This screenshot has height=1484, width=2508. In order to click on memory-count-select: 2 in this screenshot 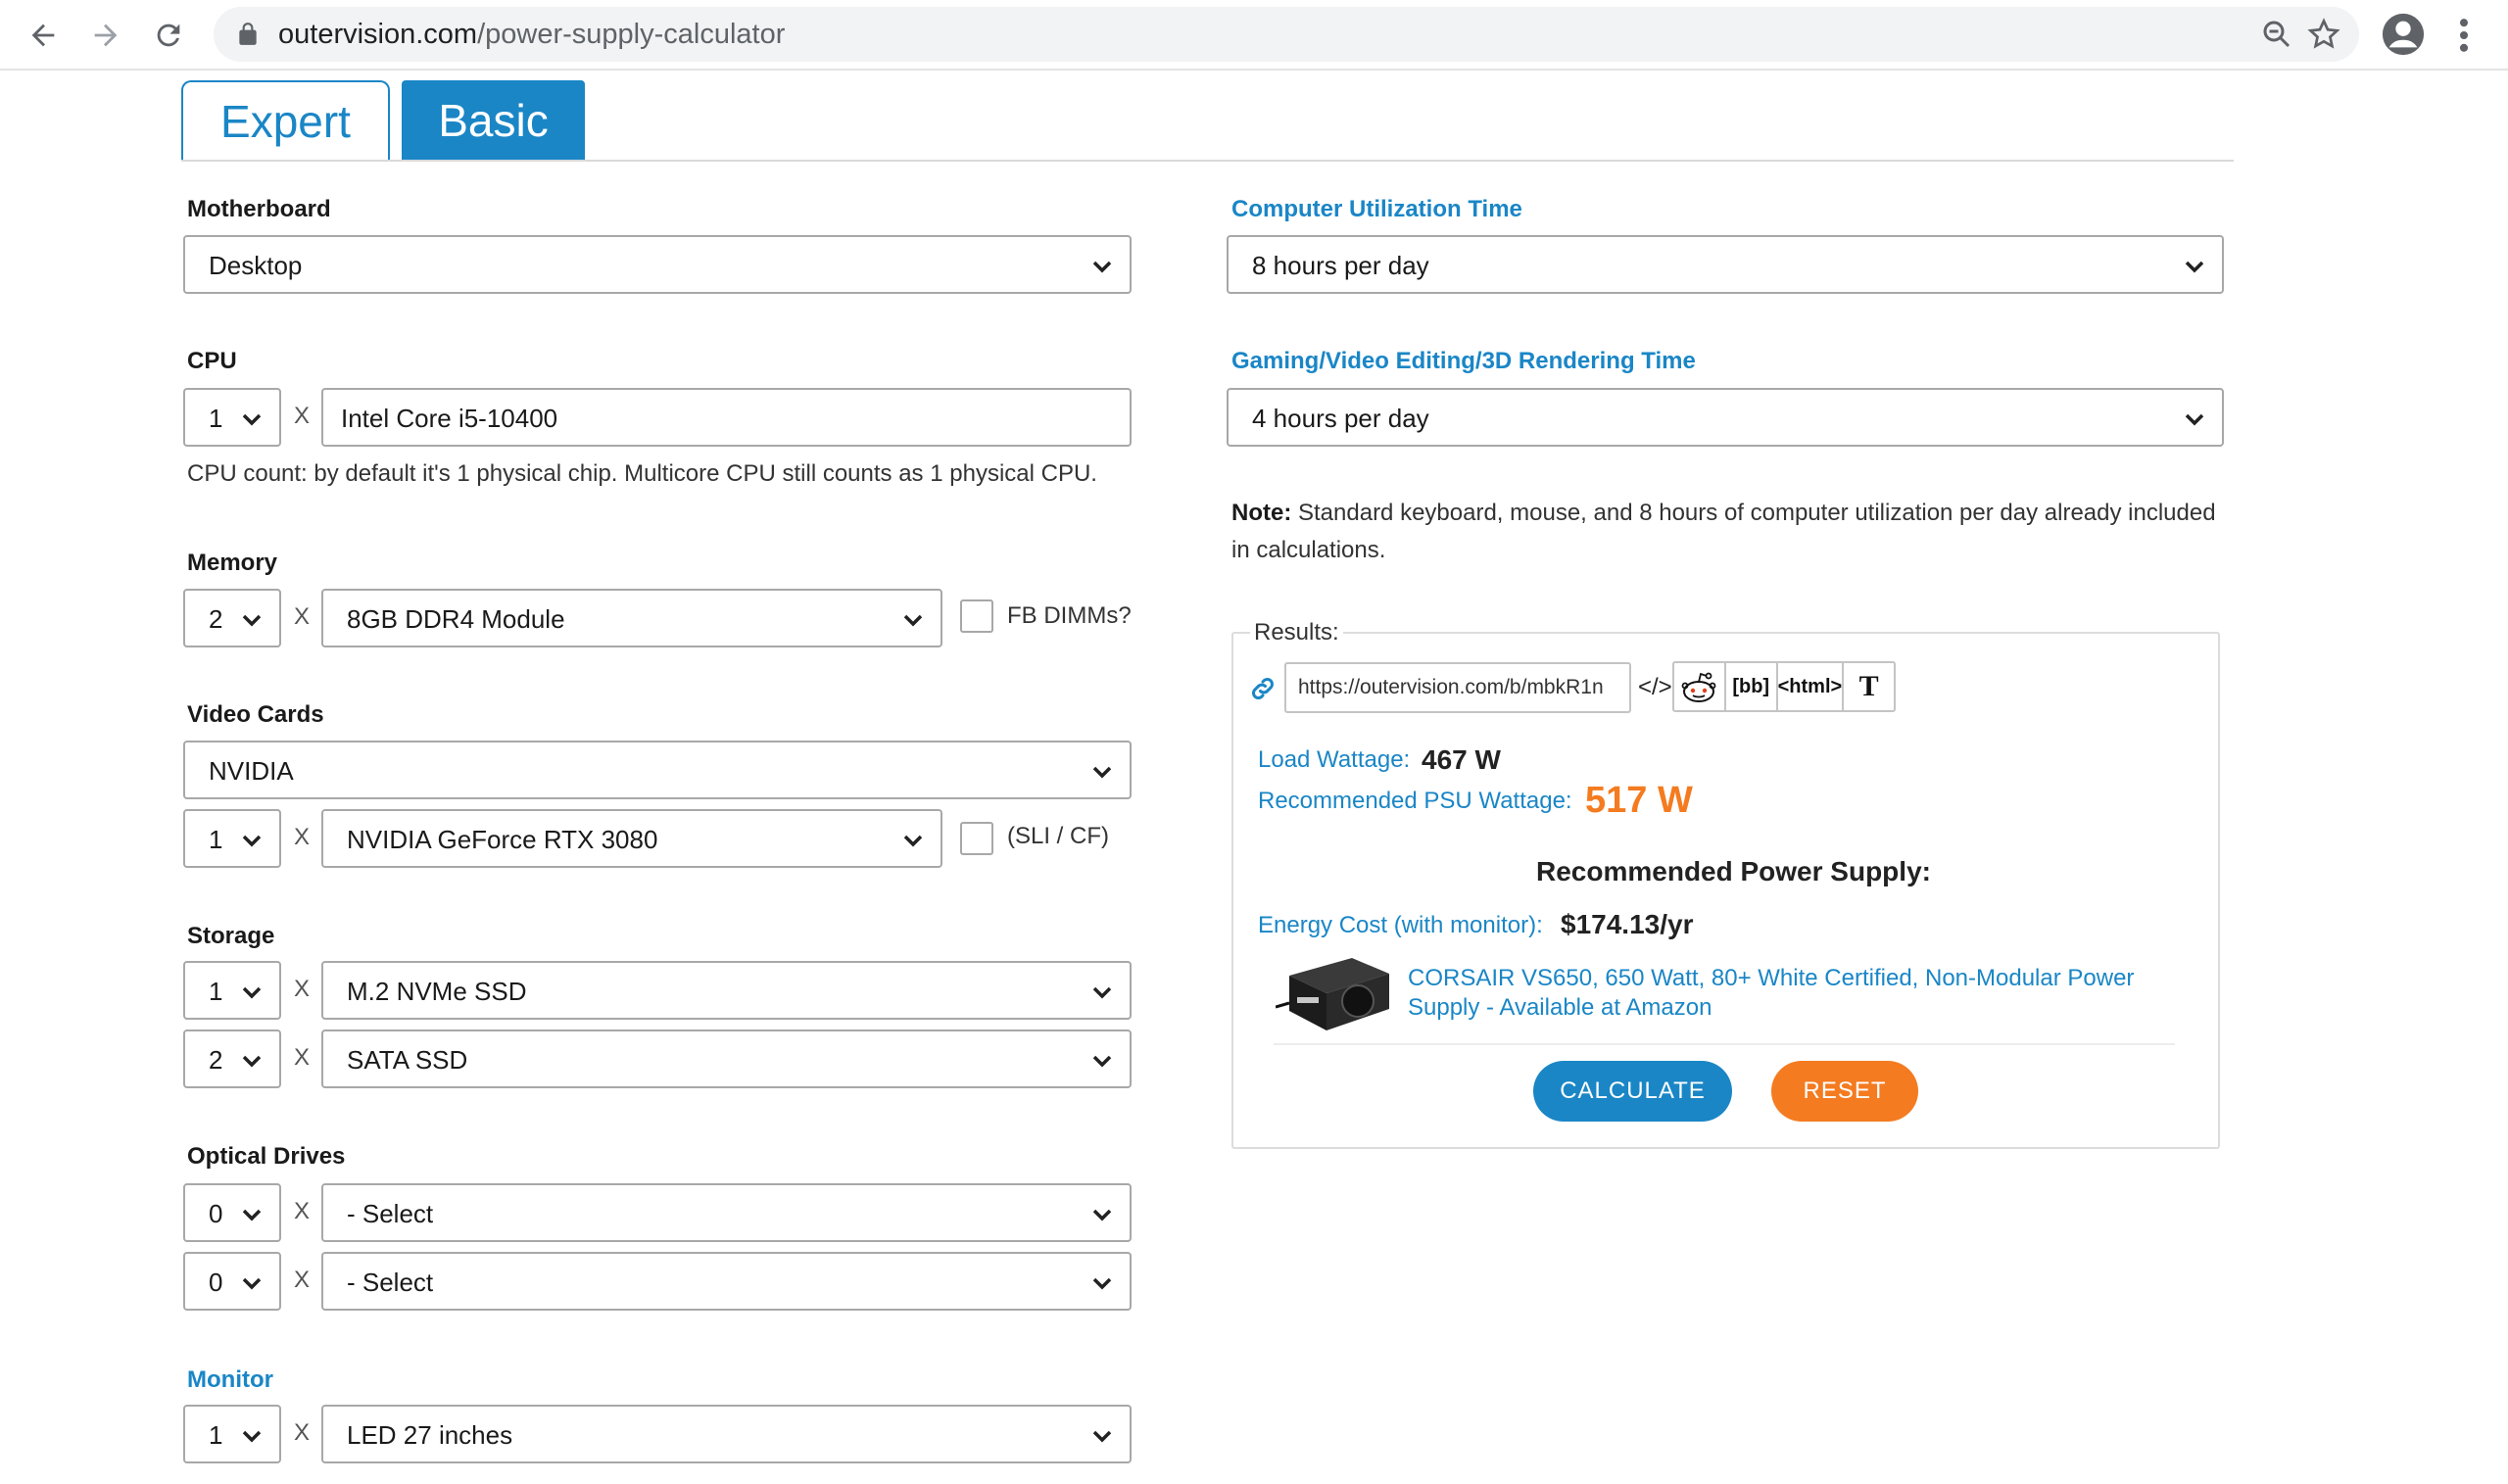, I will do `click(232, 618)`.